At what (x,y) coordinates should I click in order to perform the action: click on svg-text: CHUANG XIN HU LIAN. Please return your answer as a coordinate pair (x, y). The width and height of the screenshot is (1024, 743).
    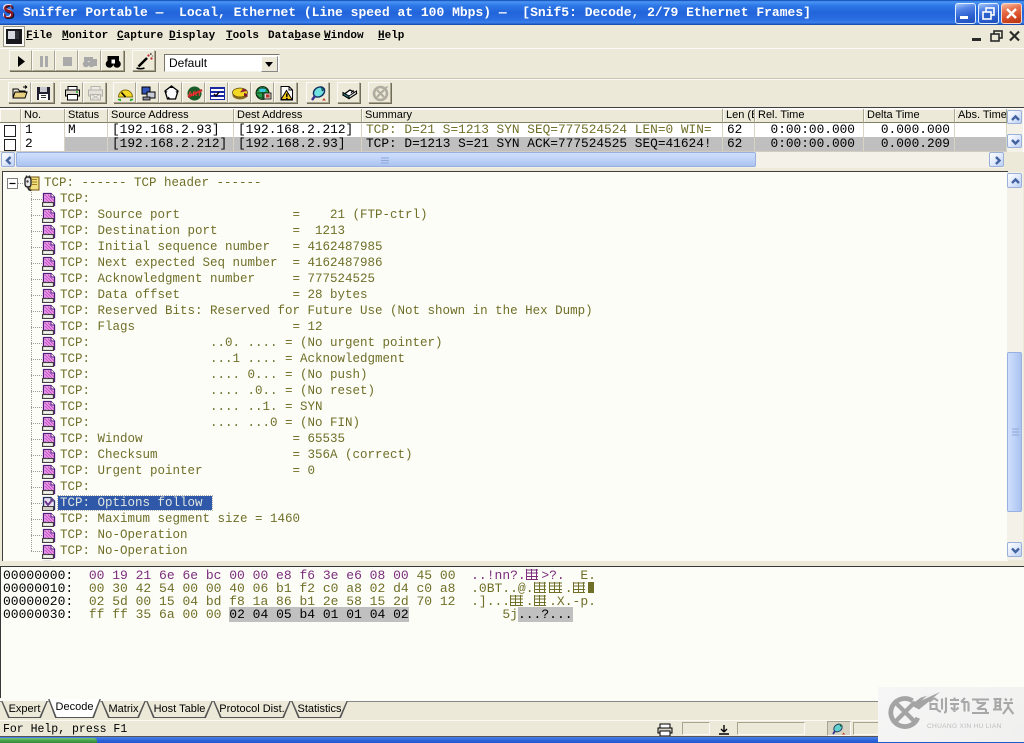
    Looking at the image, I should click on (964, 726).